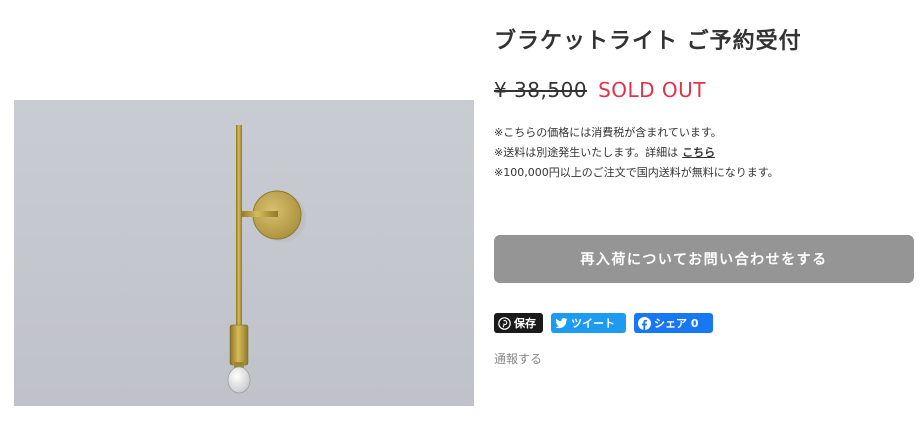 Image resolution: width=921 pixels, height=431 pixels. Describe the element at coordinates (586, 152) in the screenshot. I see `shipping-note-text: ※送料は別途発生いたします。詳細は` at that location.